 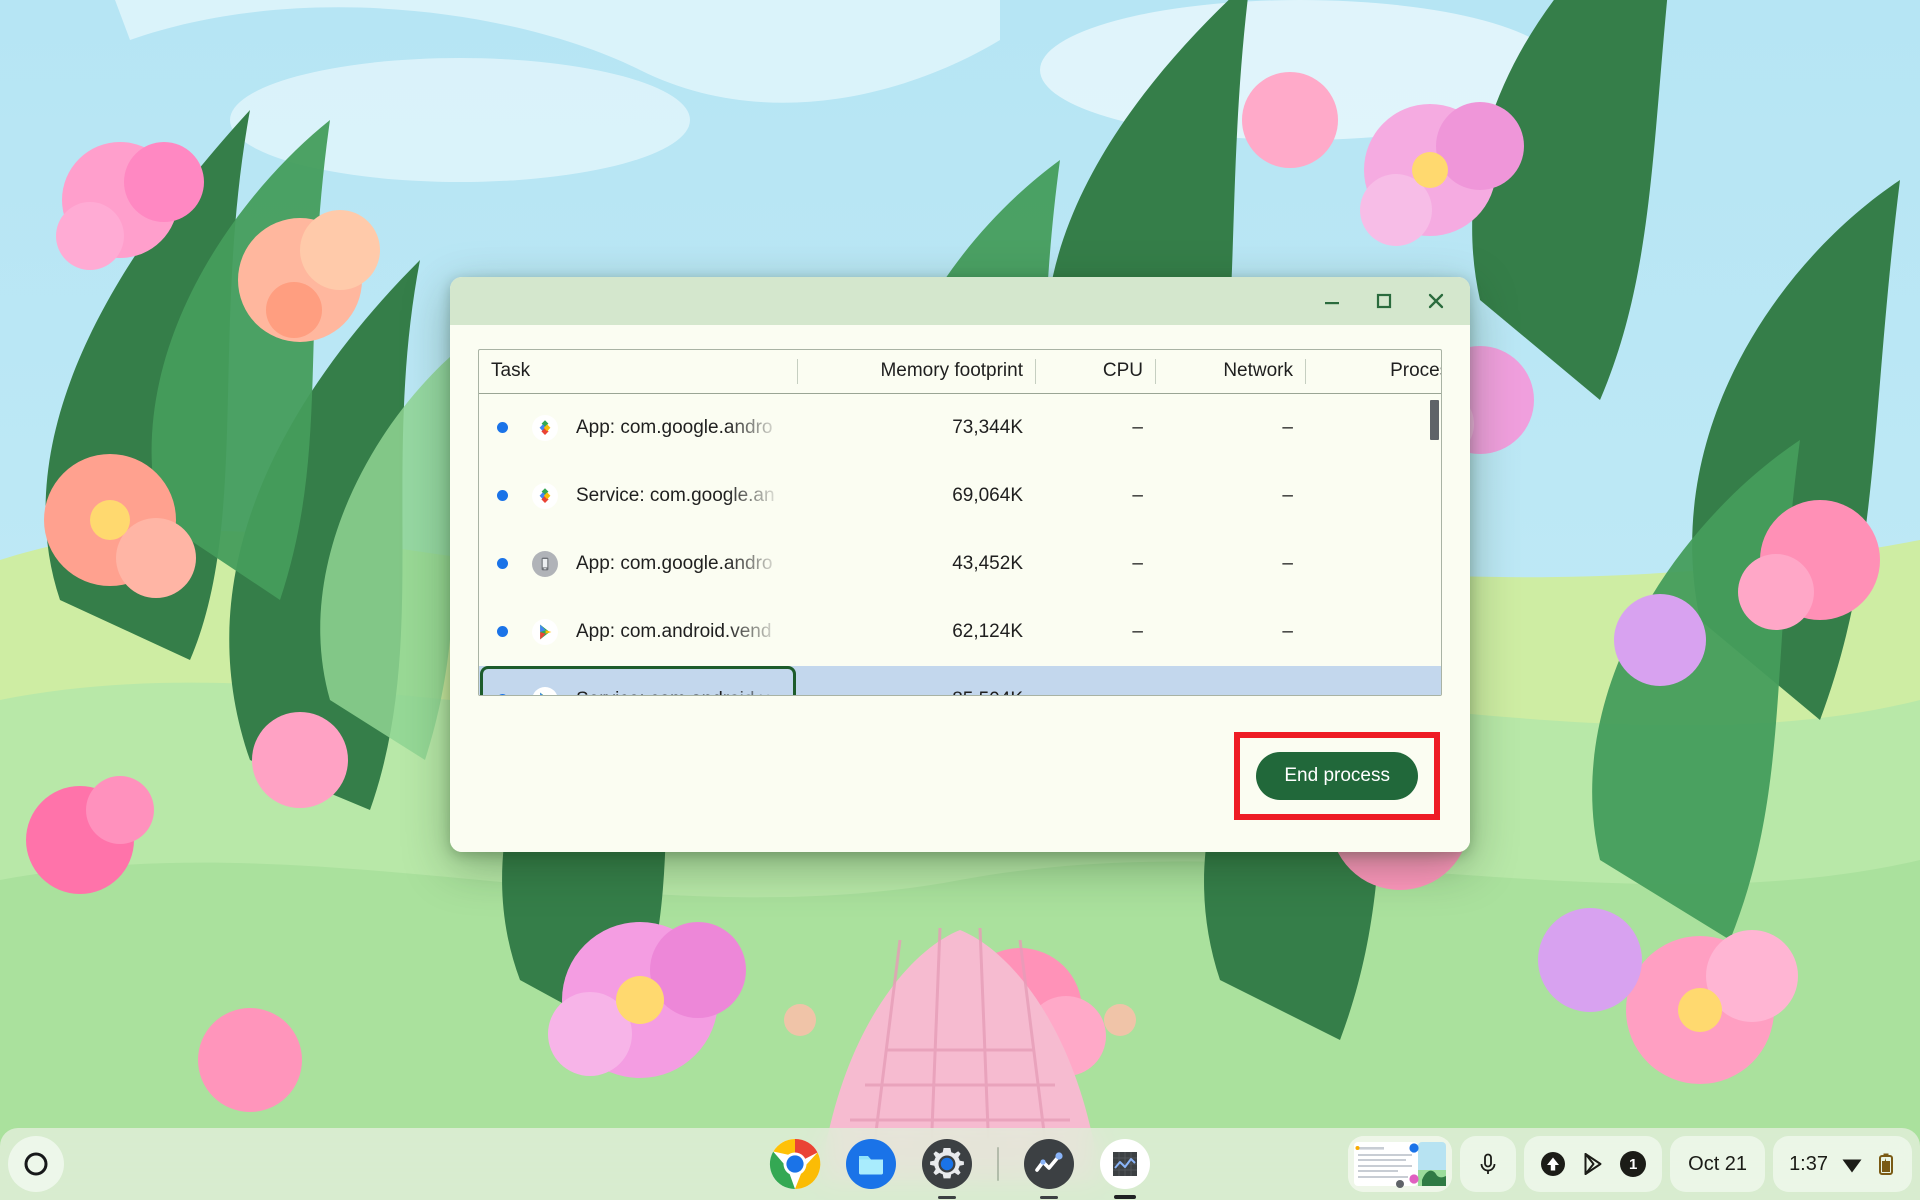 I want to click on end-process-button: End process, so click(x=1337, y=776).